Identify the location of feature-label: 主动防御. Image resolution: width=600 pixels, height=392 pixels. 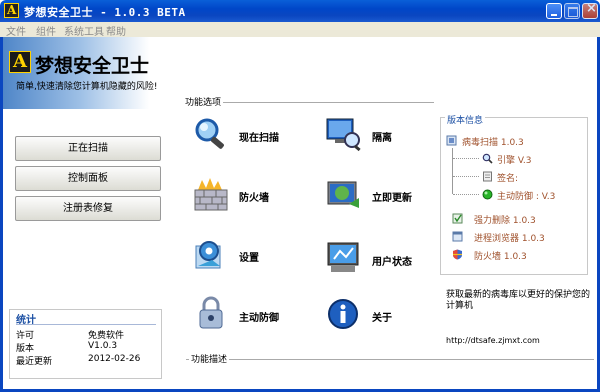
(259, 318).